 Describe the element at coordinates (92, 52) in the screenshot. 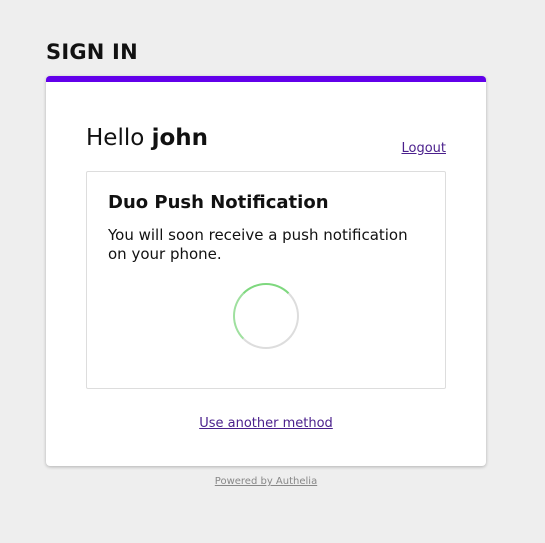

I see `page-title: SIGN IN` at that location.